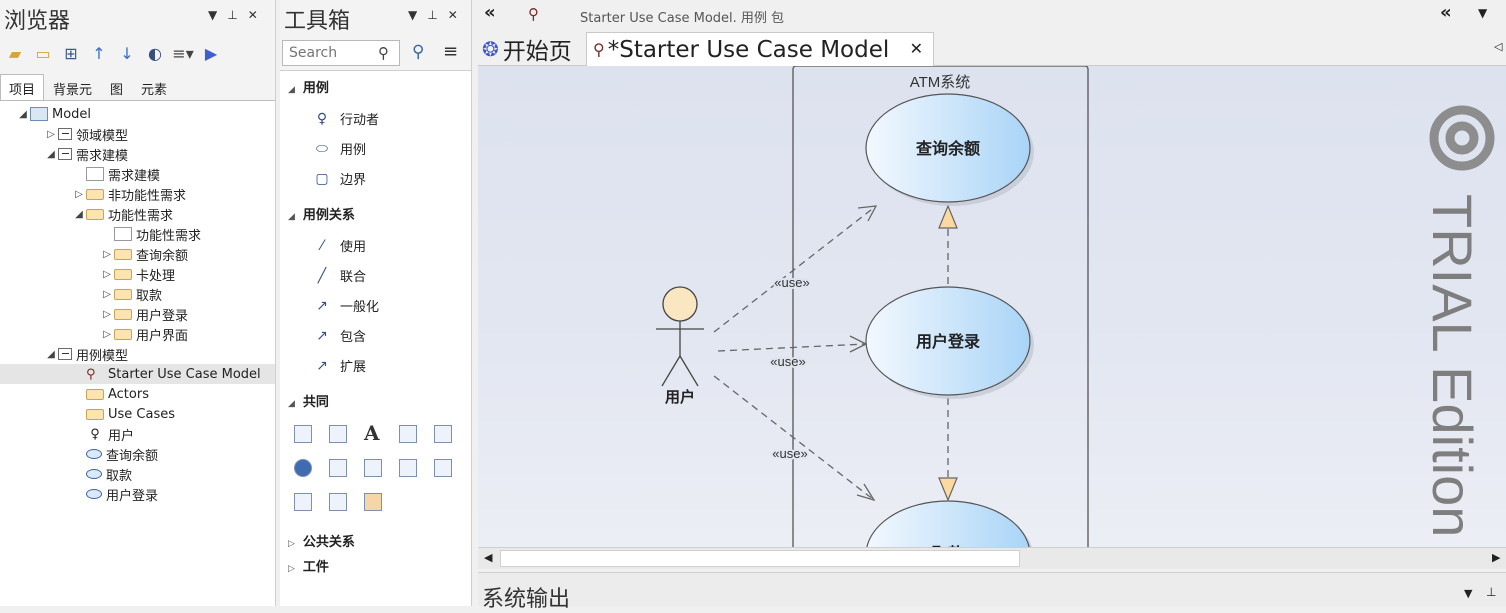 The width and height of the screenshot is (1506, 613). What do you see at coordinates (372, 433) in the screenshot?
I see `text-icon: A` at bounding box center [372, 433].